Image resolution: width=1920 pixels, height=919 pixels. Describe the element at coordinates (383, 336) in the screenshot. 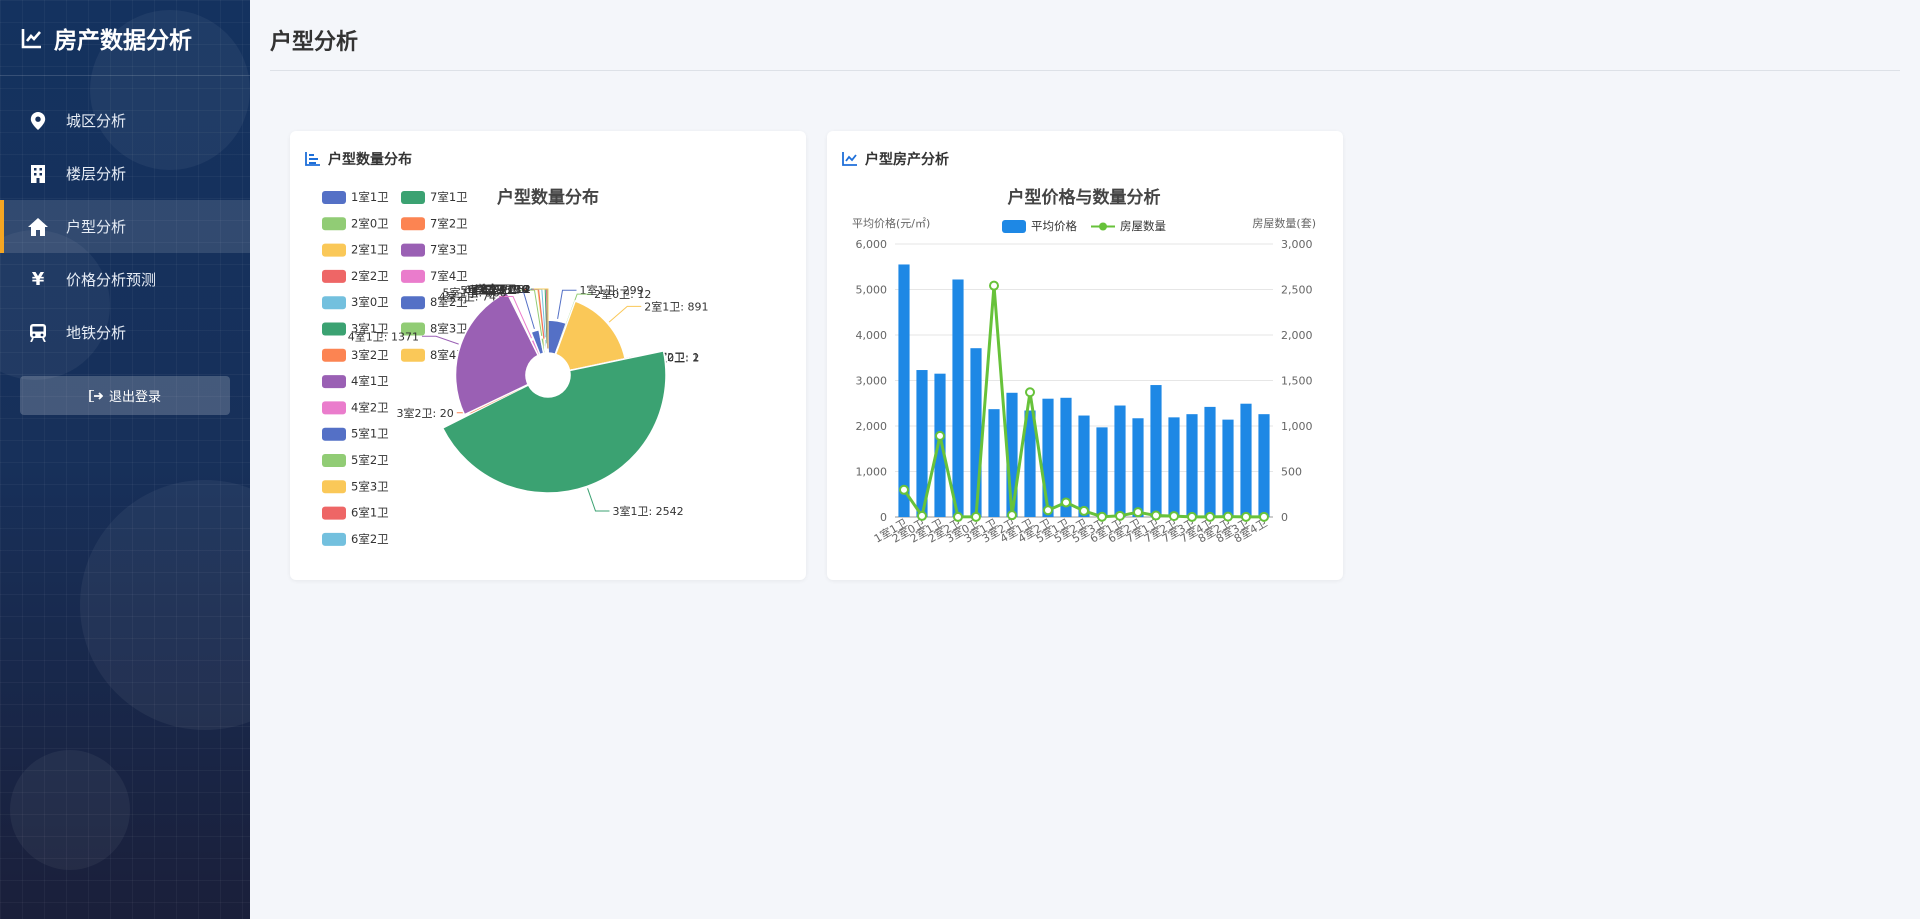

I see `data-label: 4室1卫: 1371` at that location.